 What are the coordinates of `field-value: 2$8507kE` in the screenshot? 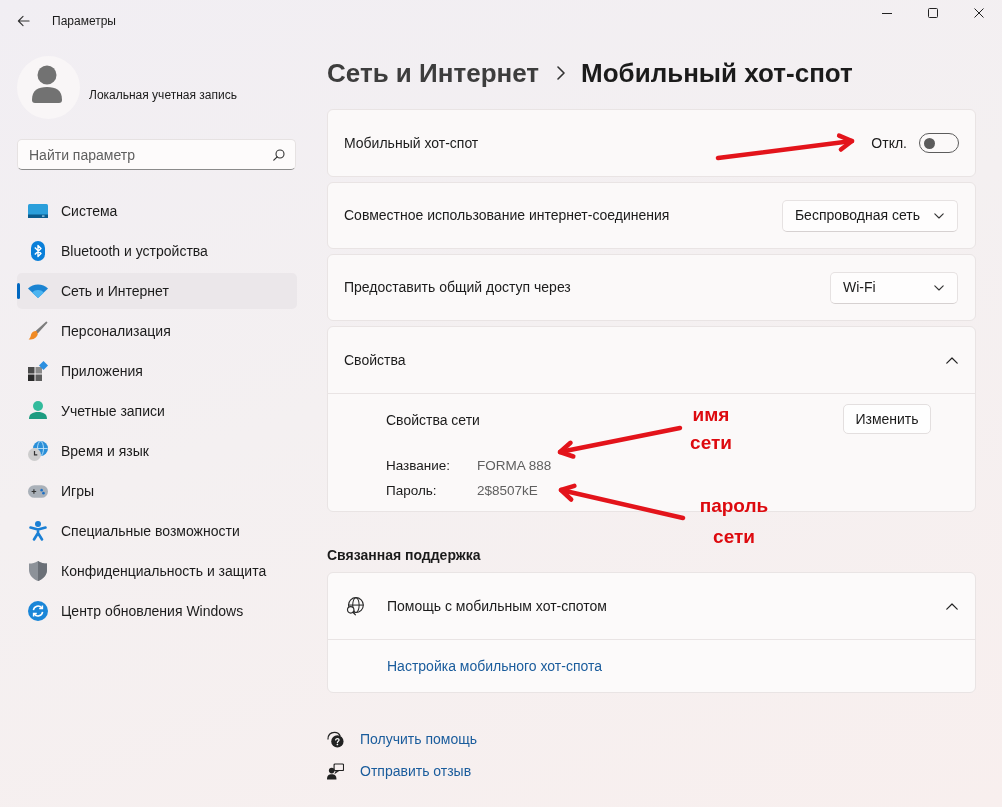 It's located at (507, 491).